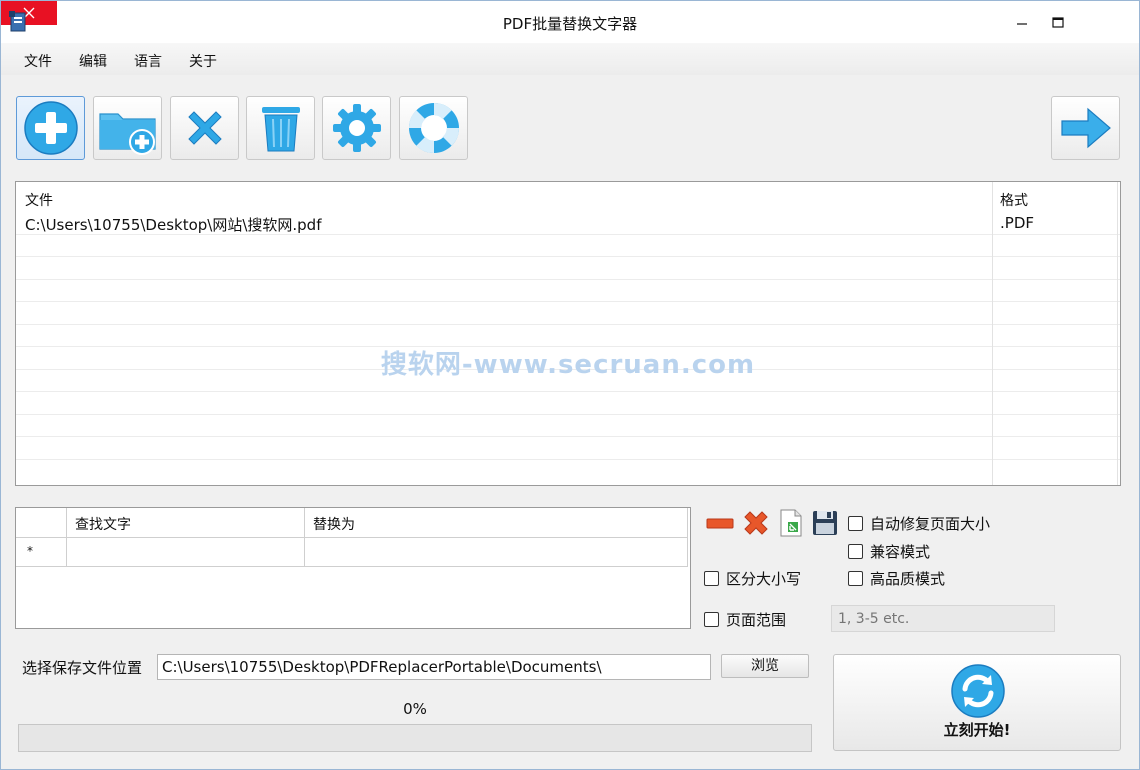 The image size is (1140, 770). What do you see at coordinates (353, 568) in the screenshot?
I see `replace-grid: 查找文字 替换为 *` at bounding box center [353, 568].